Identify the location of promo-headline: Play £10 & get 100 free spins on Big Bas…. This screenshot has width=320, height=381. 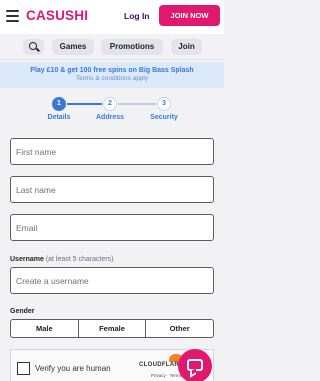
(112, 70).